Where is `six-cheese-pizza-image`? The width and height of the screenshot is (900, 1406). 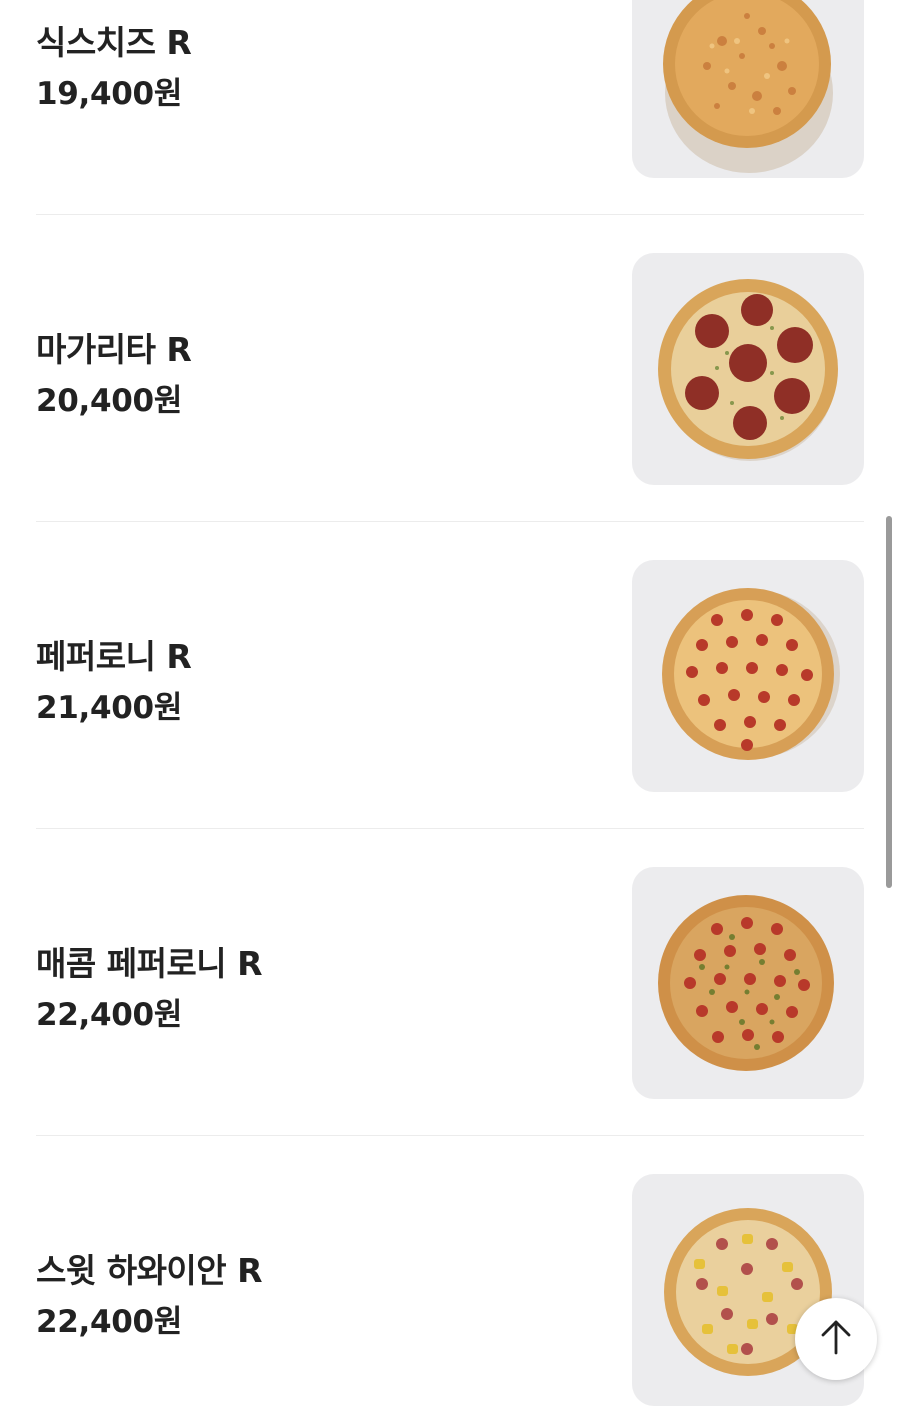
six-cheese-pizza-image is located at coordinates (748, 89).